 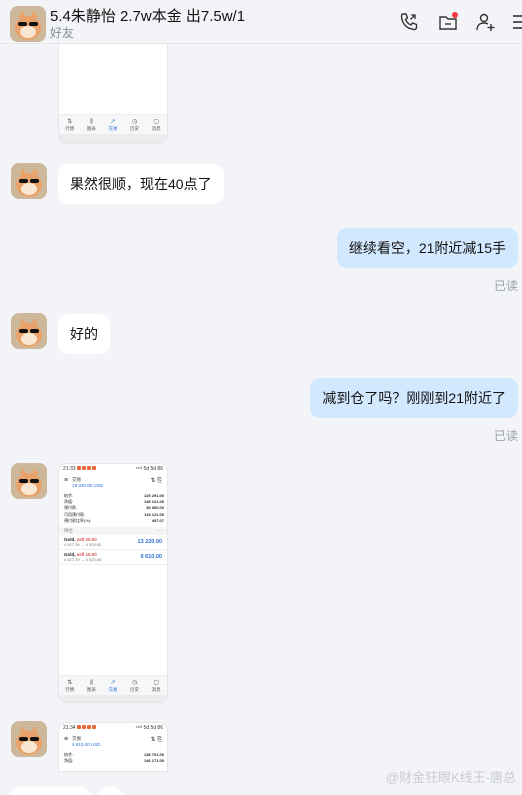 I want to click on contact-avatar, so click(x=28, y=24).